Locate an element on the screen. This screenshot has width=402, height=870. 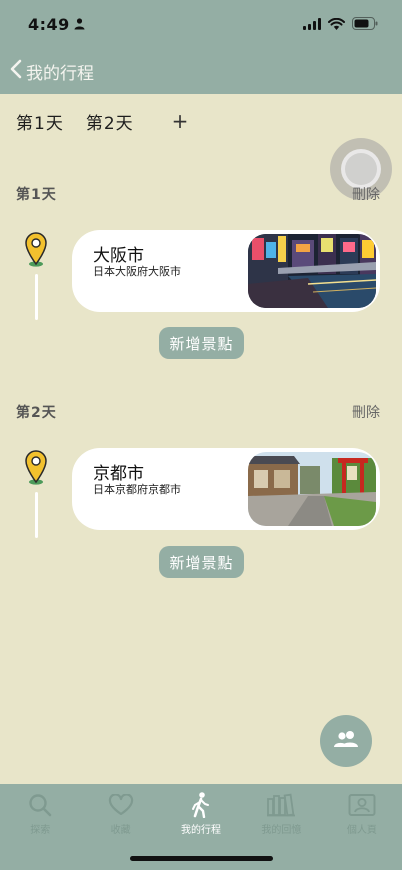
tab-explore: 探索 is located at coordinates (40, 827).